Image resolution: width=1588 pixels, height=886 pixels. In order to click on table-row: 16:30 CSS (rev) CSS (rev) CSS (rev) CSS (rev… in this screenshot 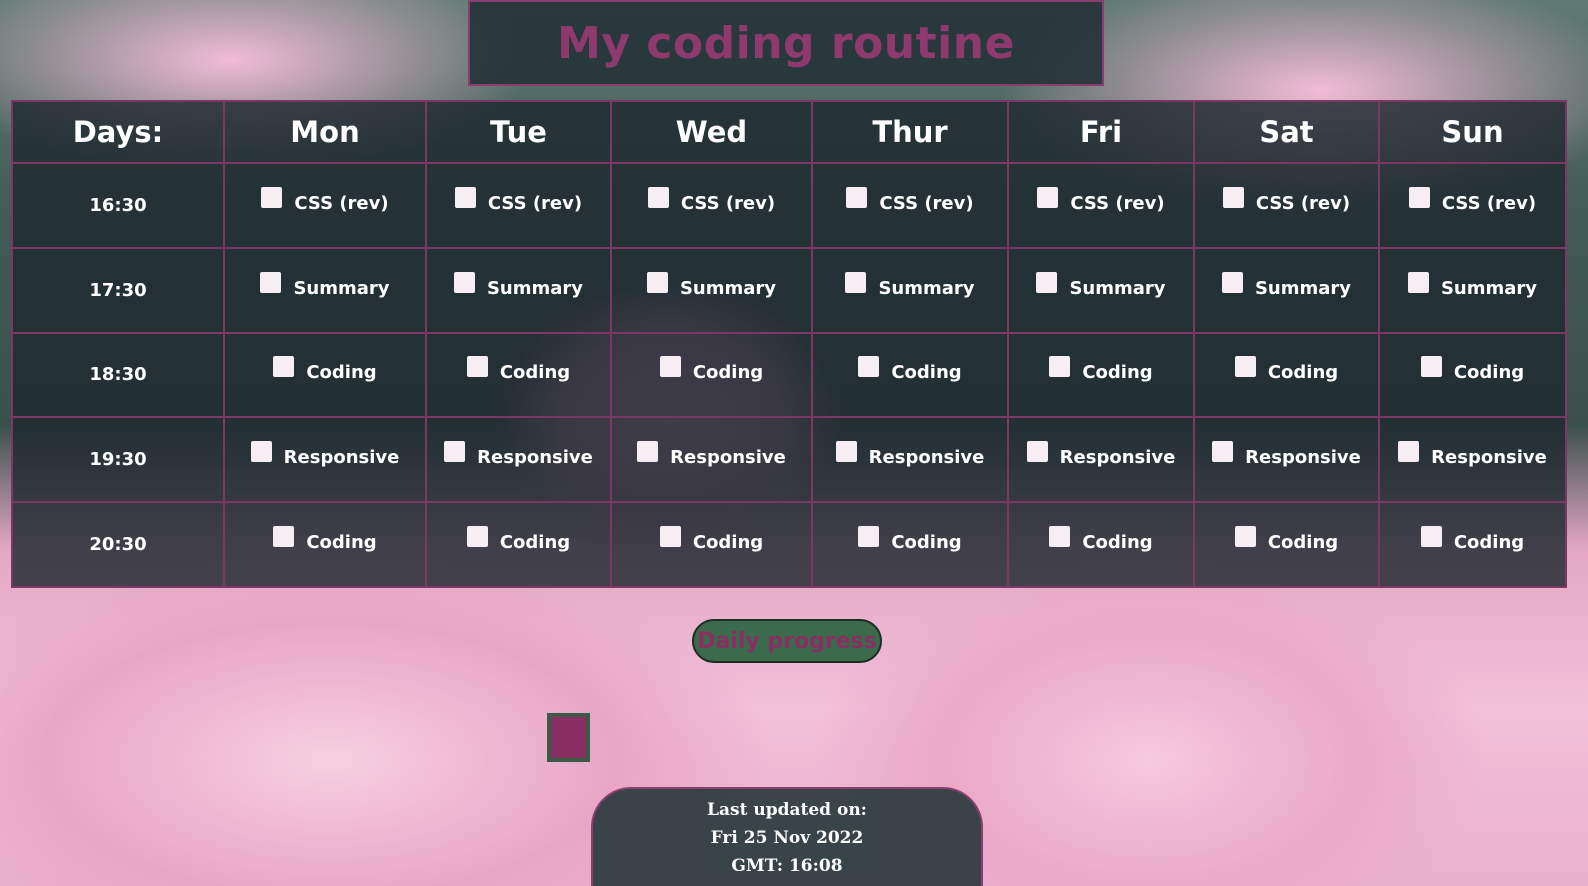, I will do `click(789, 205)`.